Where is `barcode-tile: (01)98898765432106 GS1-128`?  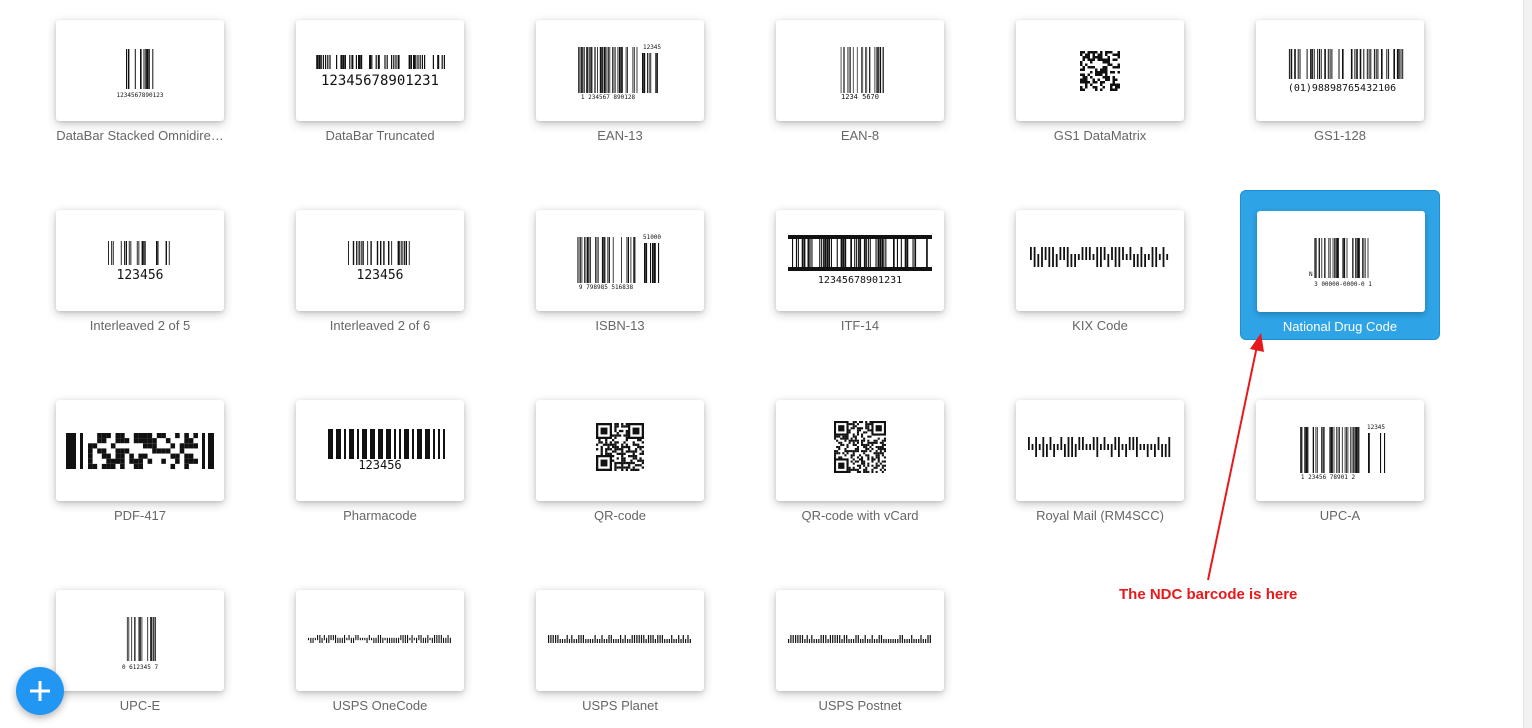
barcode-tile: (01)98898765432106 GS1-128 is located at coordinates (1340, 75).